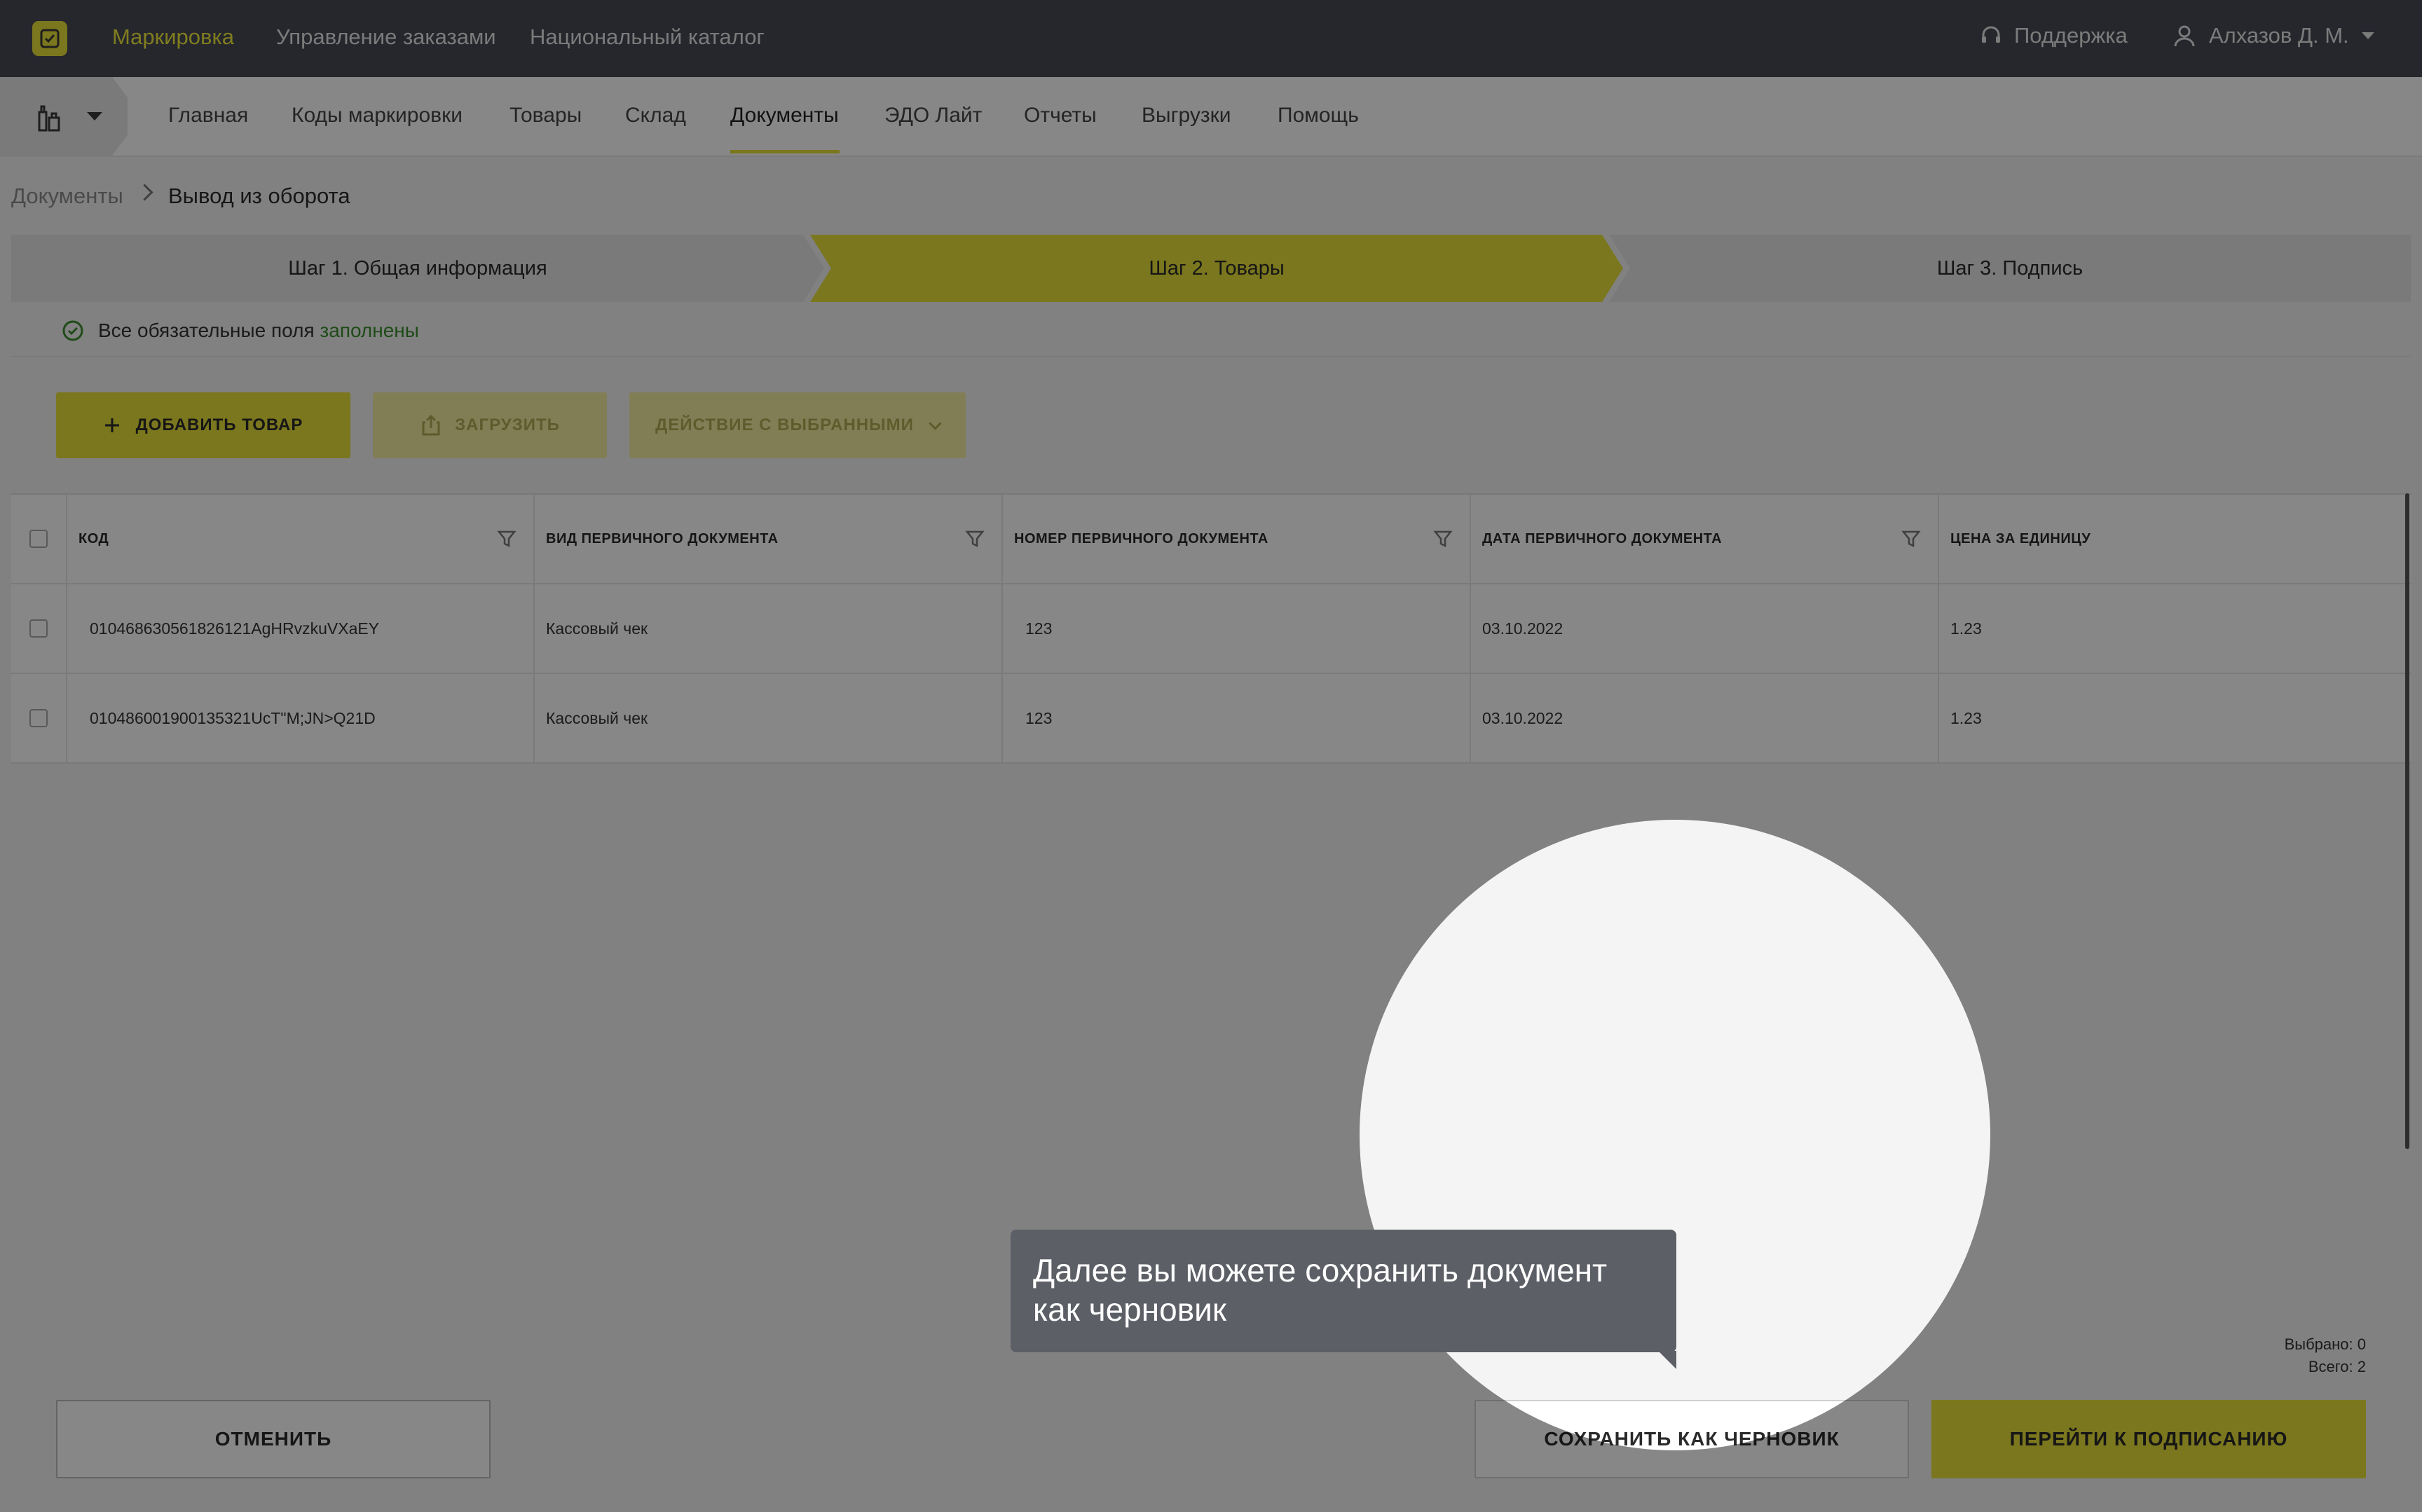 The width and height of the screenshot is (2422, 1512). I want to click on headset-icon, so click(1991, 34).